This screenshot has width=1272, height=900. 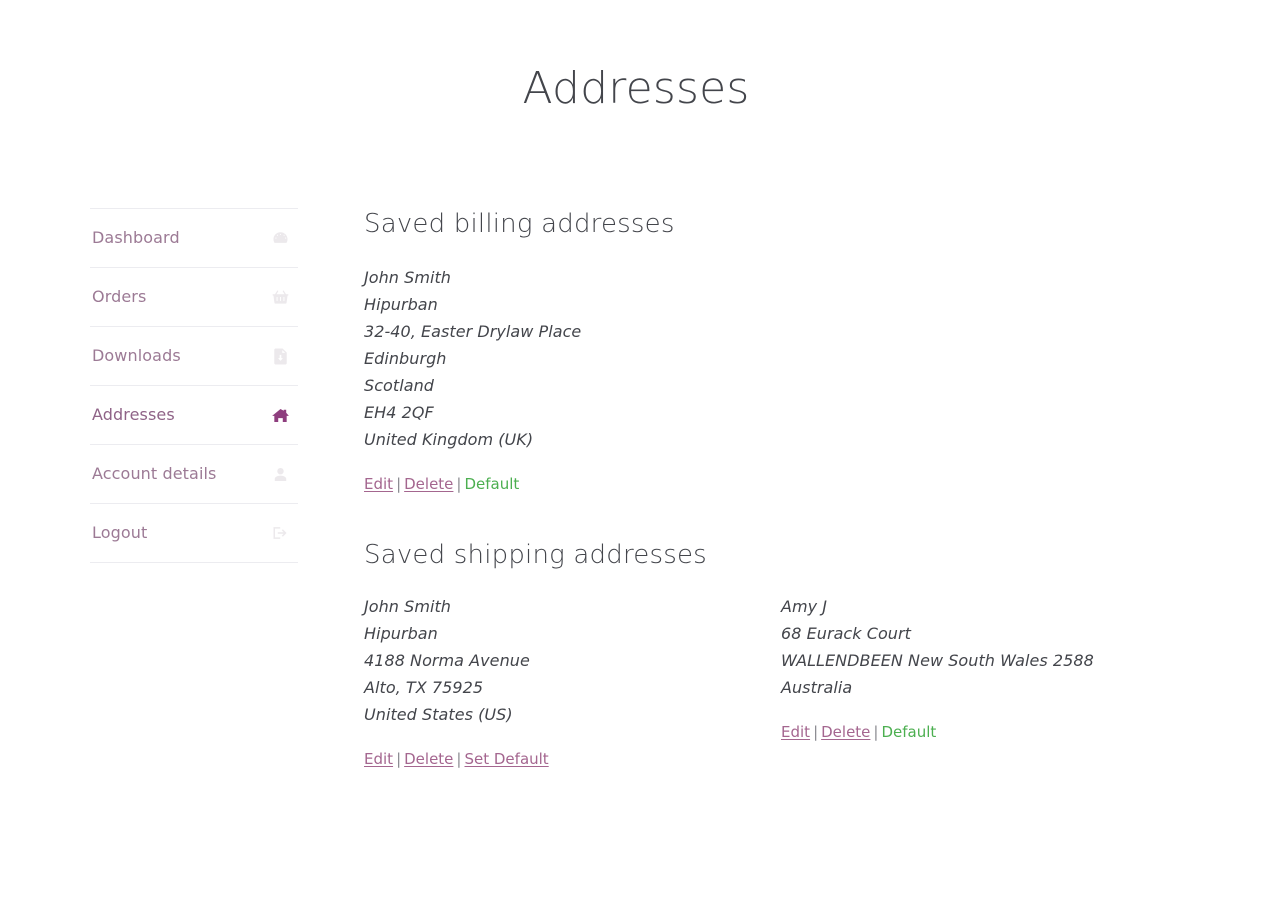 I want to click on shipping-section-title: Saved shipping addresses, so click(x=535, y=554).